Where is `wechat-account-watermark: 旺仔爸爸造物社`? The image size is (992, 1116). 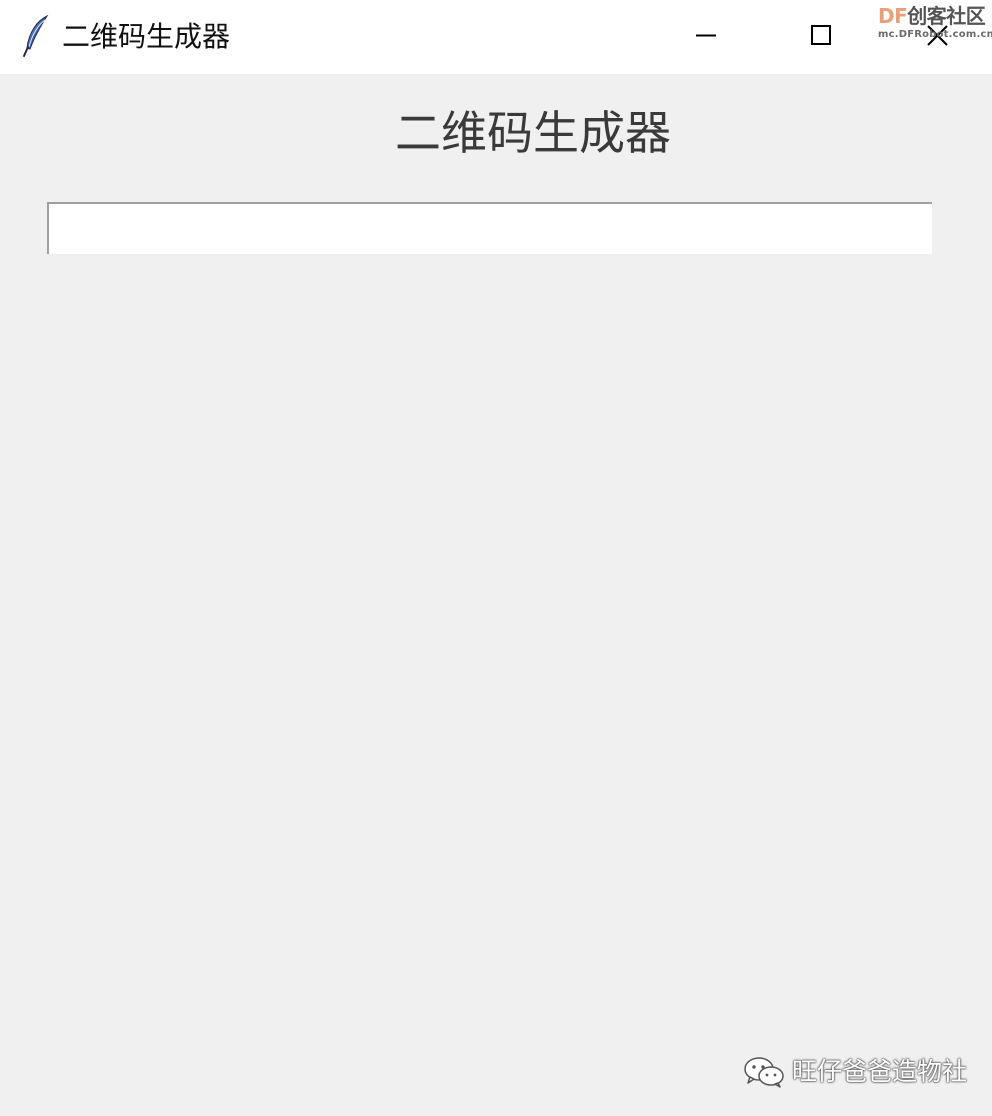
wechat-account-watermark: 旺仔爸爸造物社 is located at coordinates (857, 1072).